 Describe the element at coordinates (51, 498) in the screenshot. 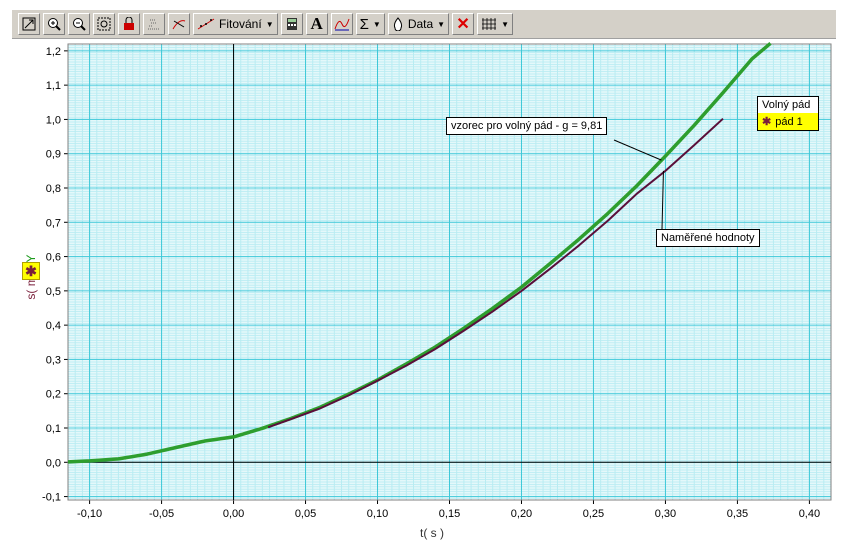

I see `y-tick-label: -0,1` at that location.